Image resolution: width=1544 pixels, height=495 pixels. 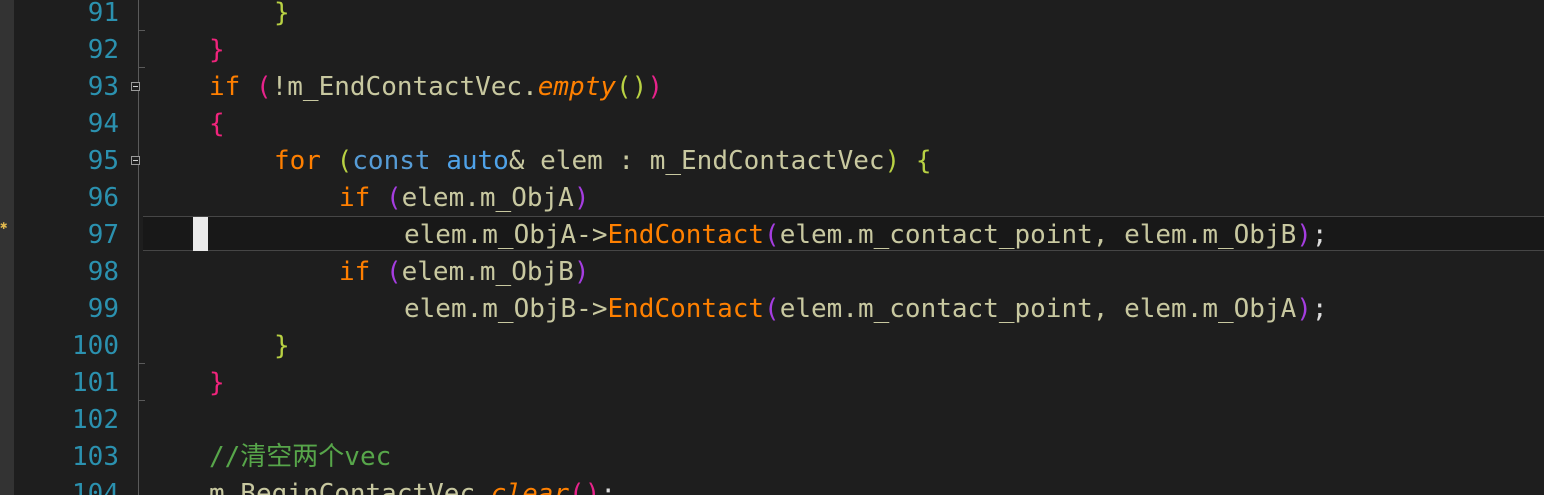 What do you see at coordinates (530, 487) in the screenshot?
I see `code-token: clear` at bounding box center [530, 487].